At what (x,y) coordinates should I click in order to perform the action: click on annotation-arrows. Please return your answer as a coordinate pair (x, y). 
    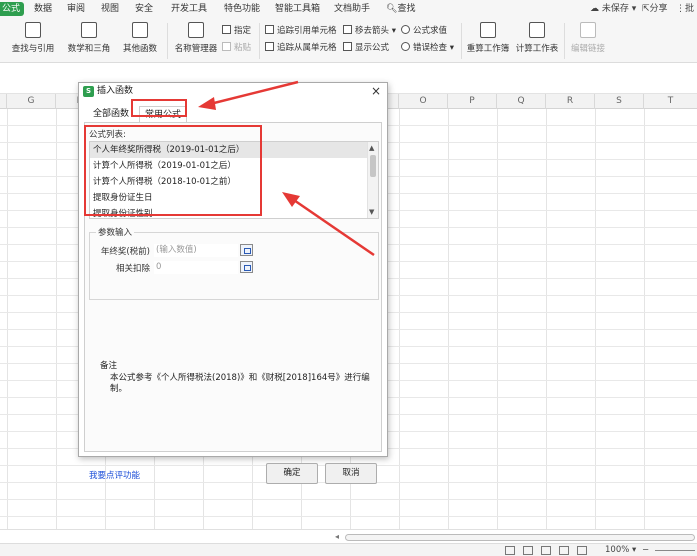
    Looking at the image, I should click on (286, 168).